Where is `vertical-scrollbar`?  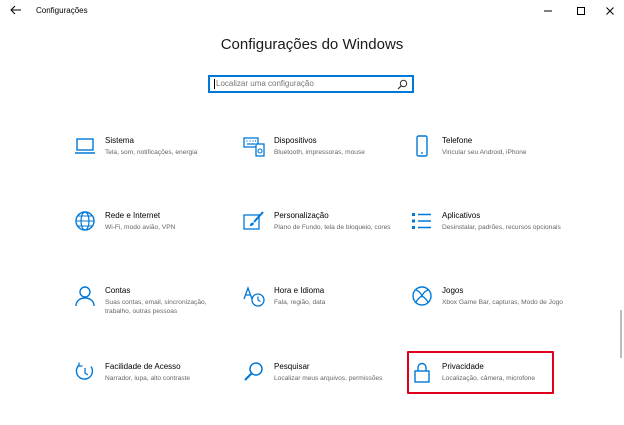
vertical-scrollbar is located at coordinates (621, 334).